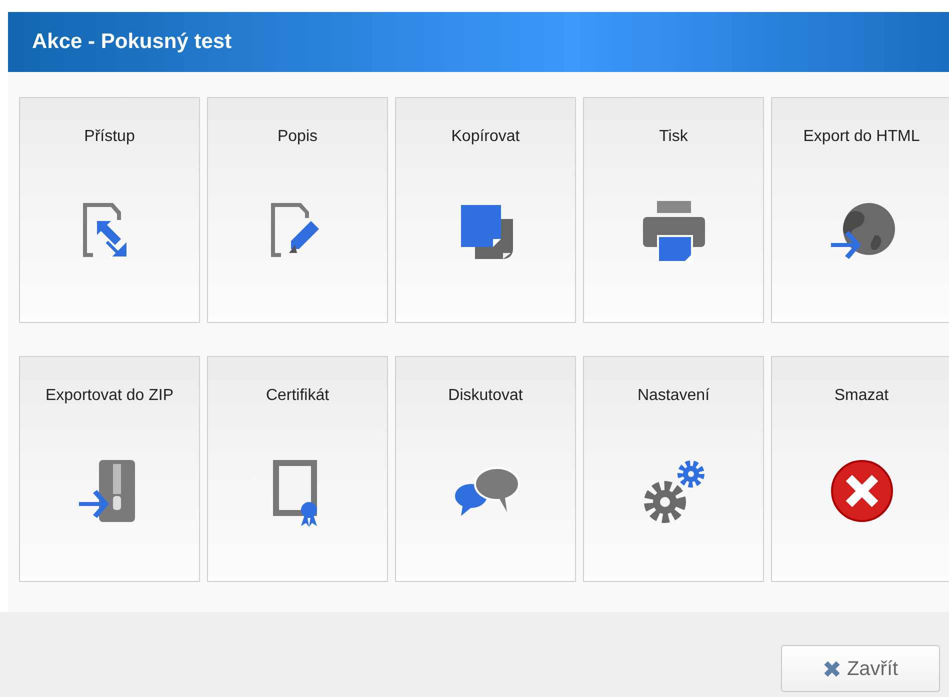 The height and width of the screenshot is (697, 949). What do you see at coordinates (485, 210) in the screenshot?
I see `action-tile: Kopírovat` at bounding box center [485, 210].